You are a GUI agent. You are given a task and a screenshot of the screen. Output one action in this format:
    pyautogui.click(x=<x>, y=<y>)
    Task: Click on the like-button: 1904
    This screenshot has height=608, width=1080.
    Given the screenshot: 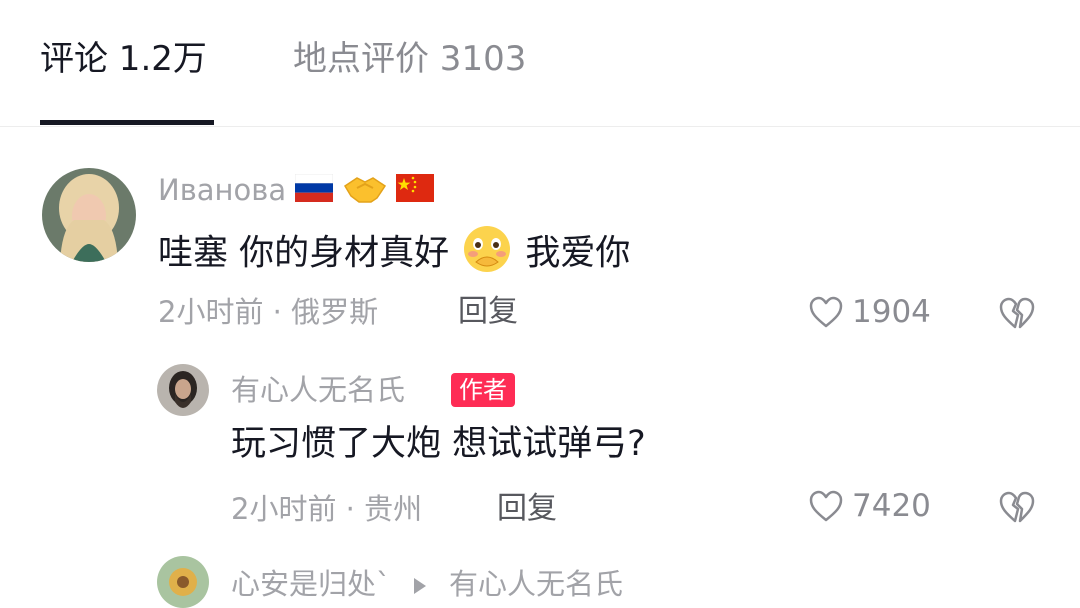 What is the action you would take?
    pyautogui.click(x=869, y=312)
    